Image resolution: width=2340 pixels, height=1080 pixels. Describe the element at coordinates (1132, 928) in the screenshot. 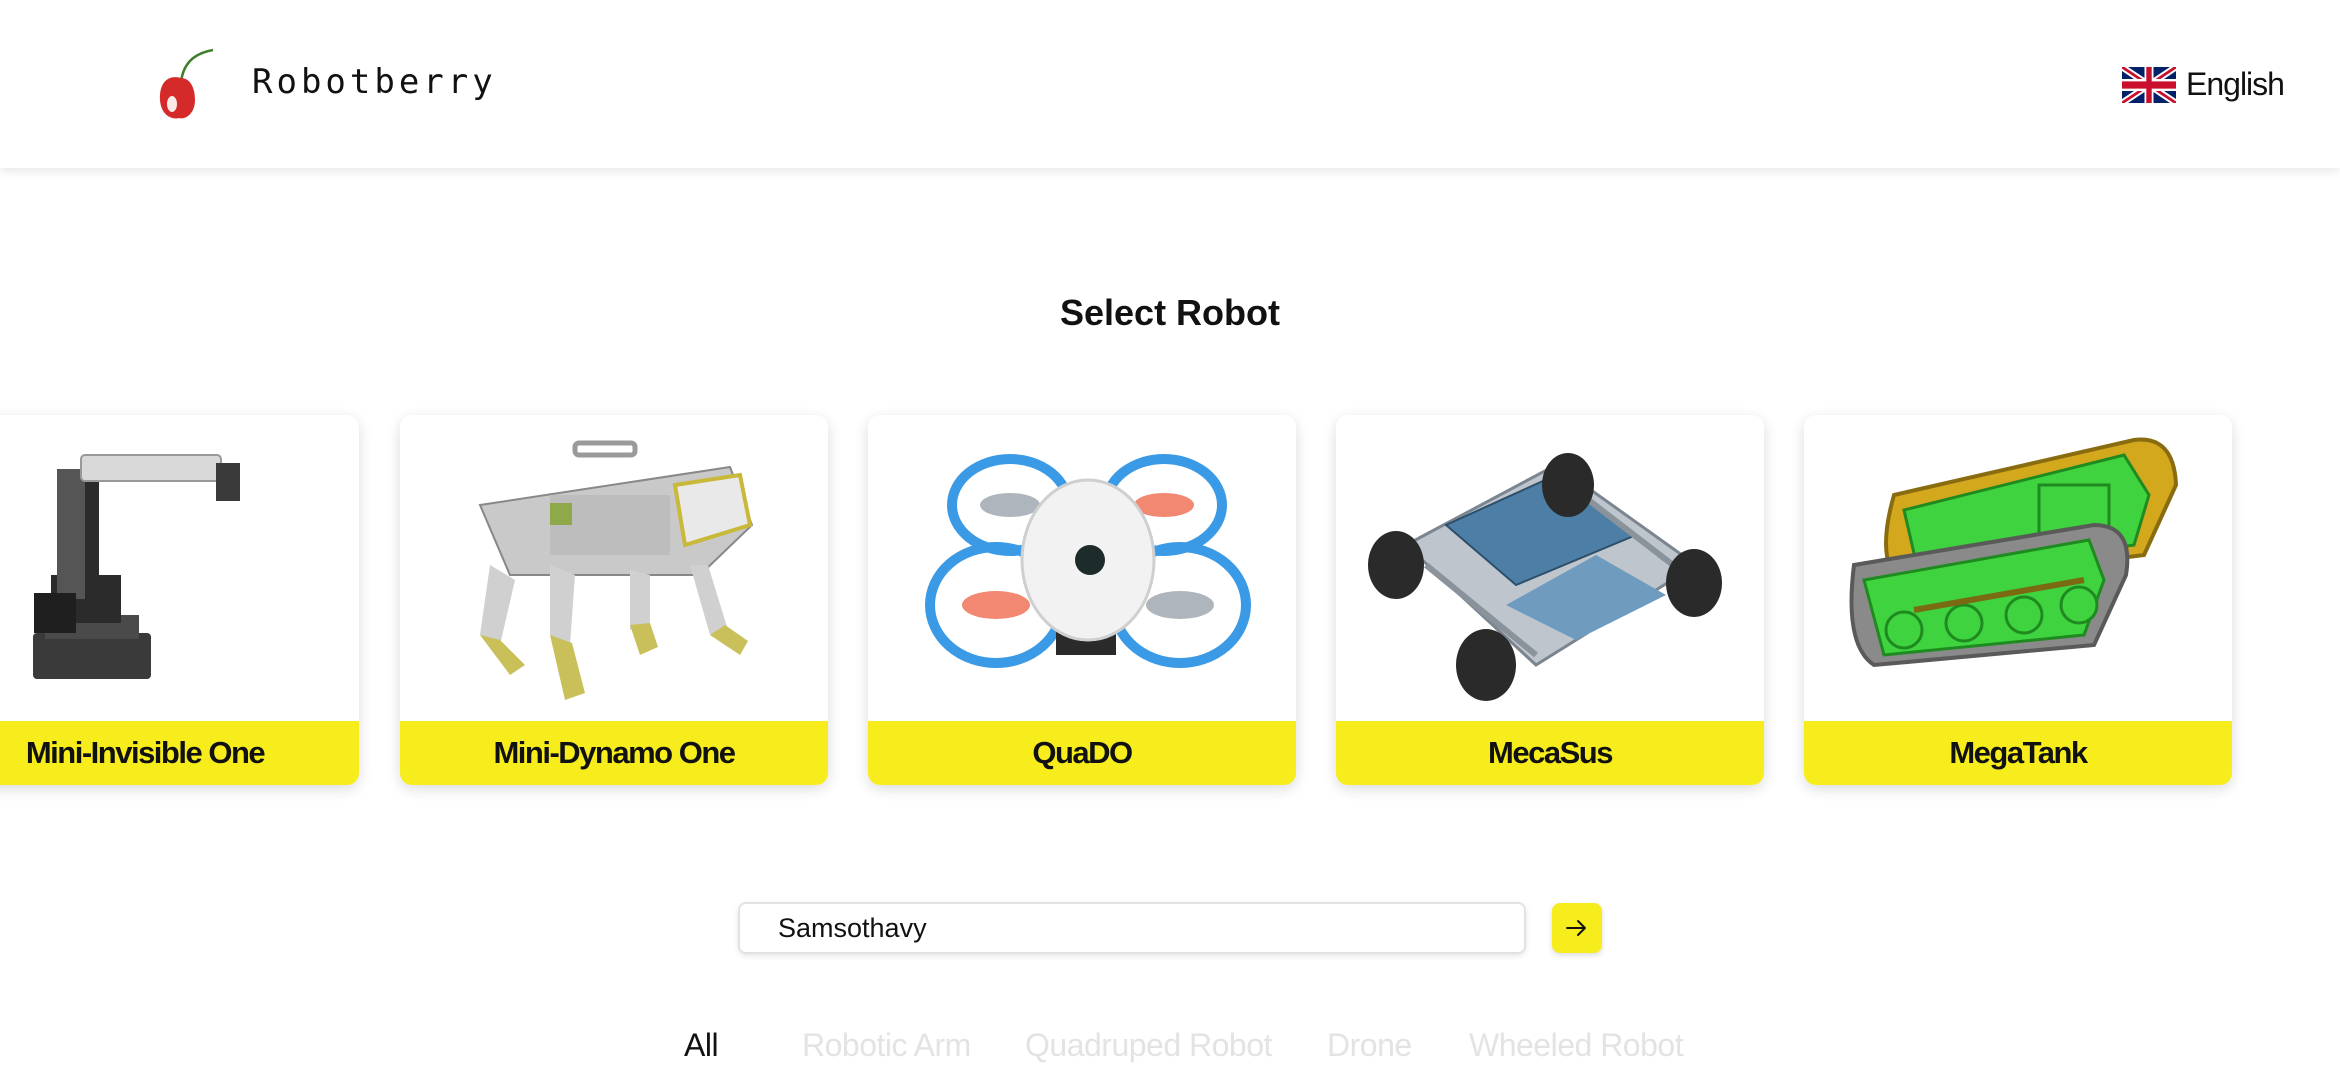

I see `search-input` at that location.